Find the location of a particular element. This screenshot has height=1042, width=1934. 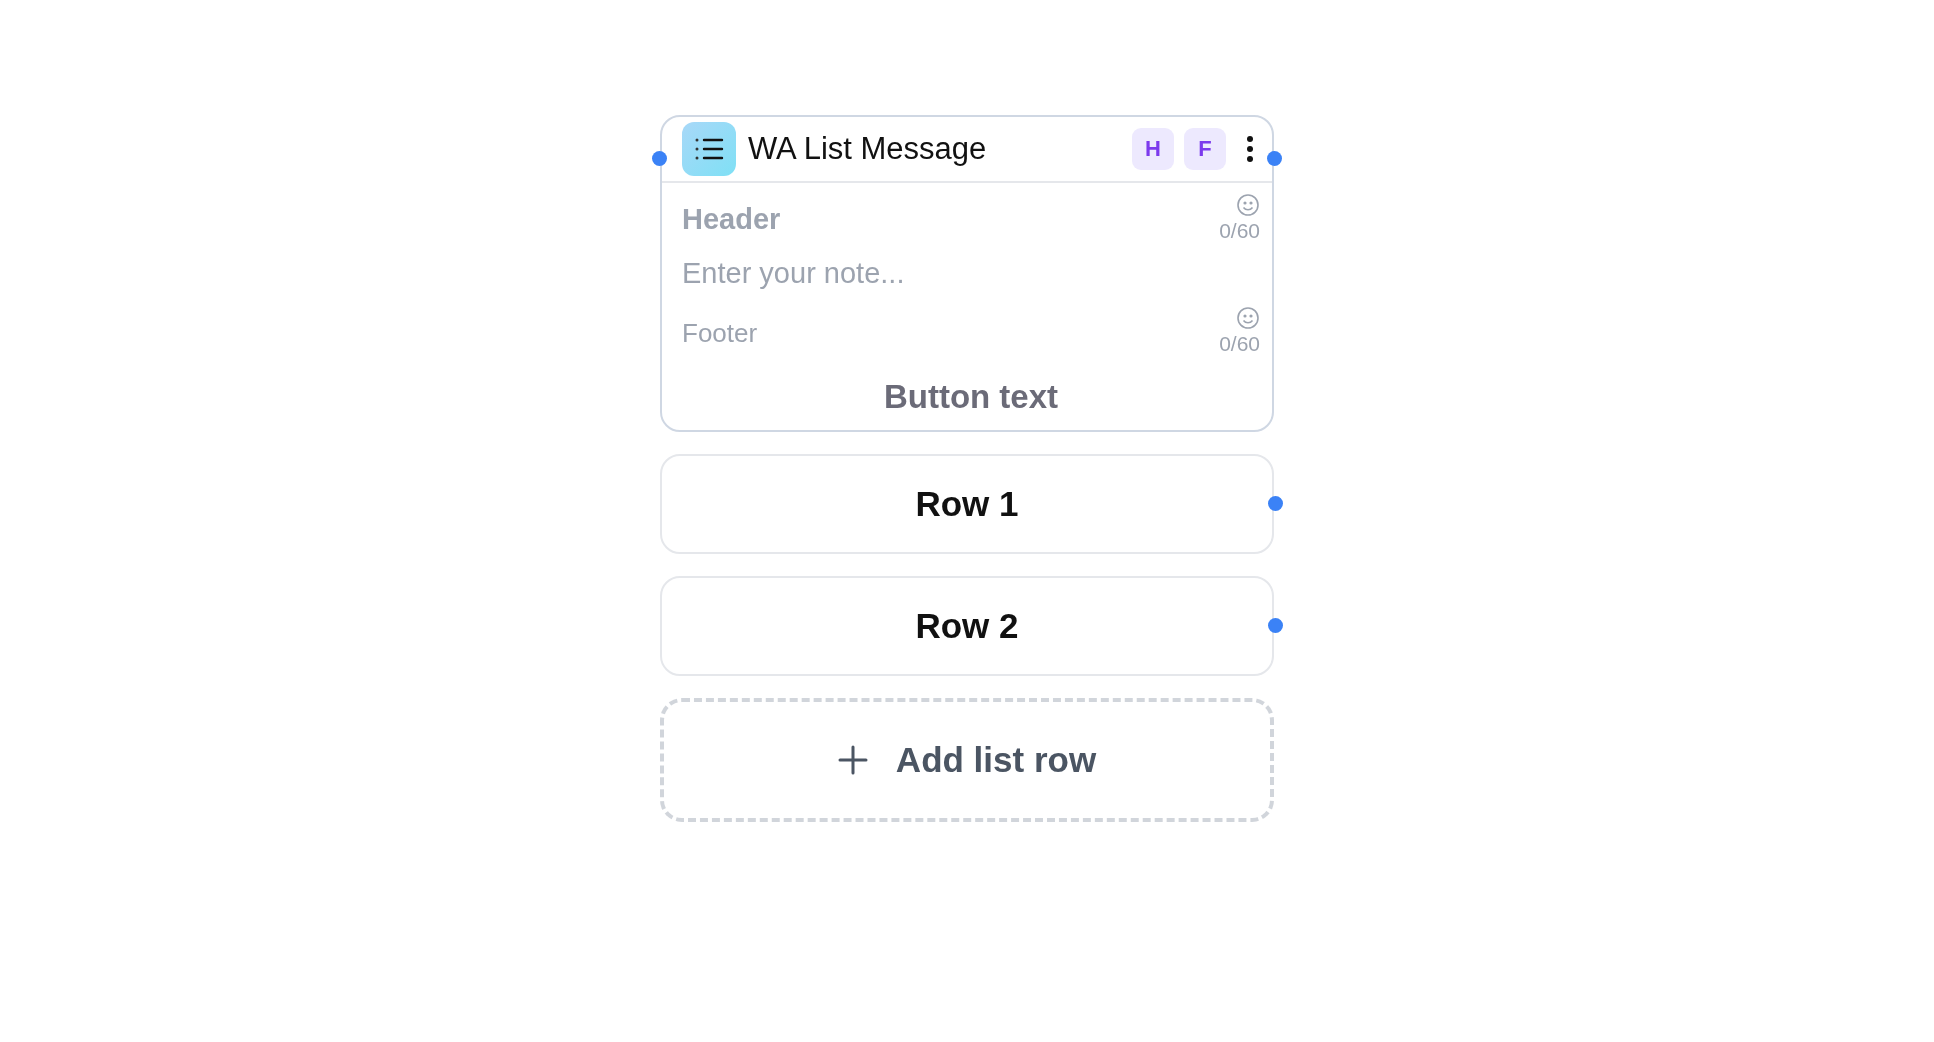

more-icon is located at coordinates (1250, 149).